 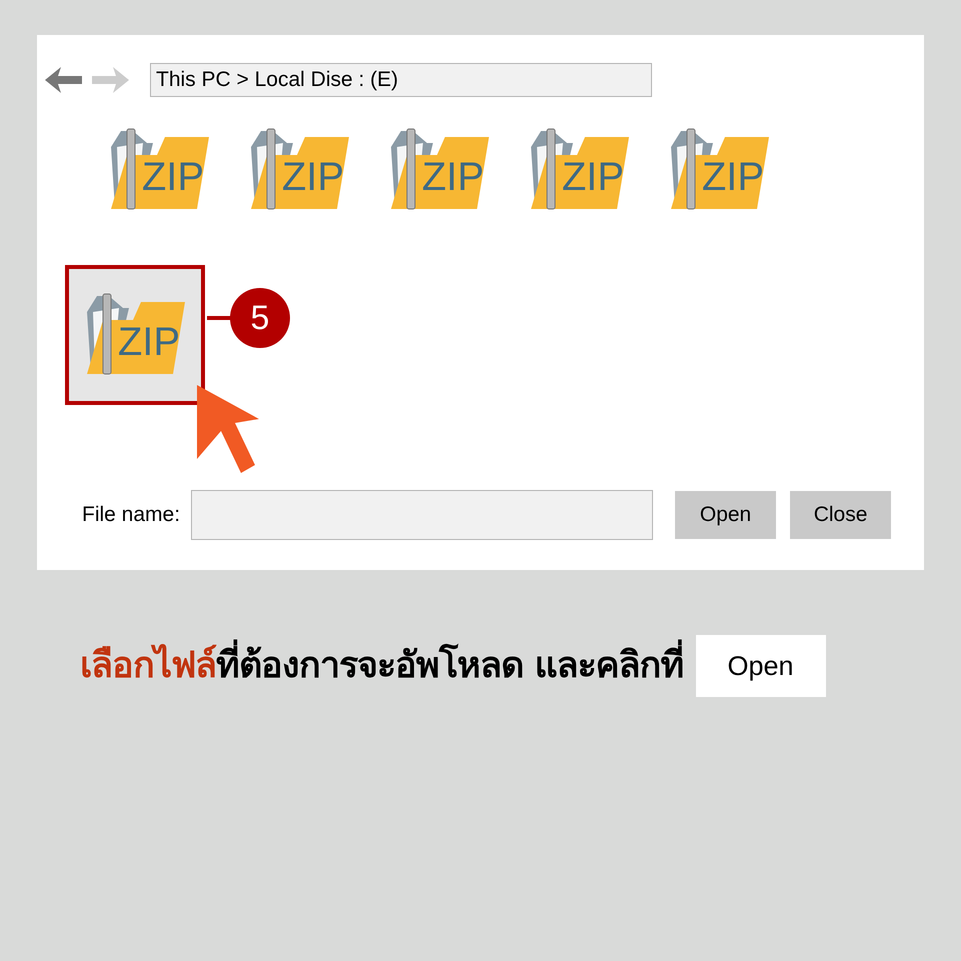 I want to click on file-name-field, so click(x=422, y=515).